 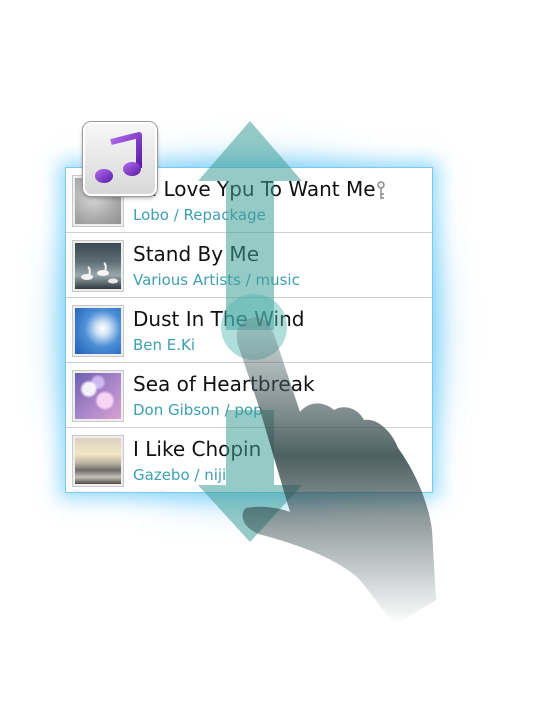 What do you see at coordinates (219, 319) in the screenshot?
I see `track-title: Dust In The Wind` at bounding box center [219, 319].